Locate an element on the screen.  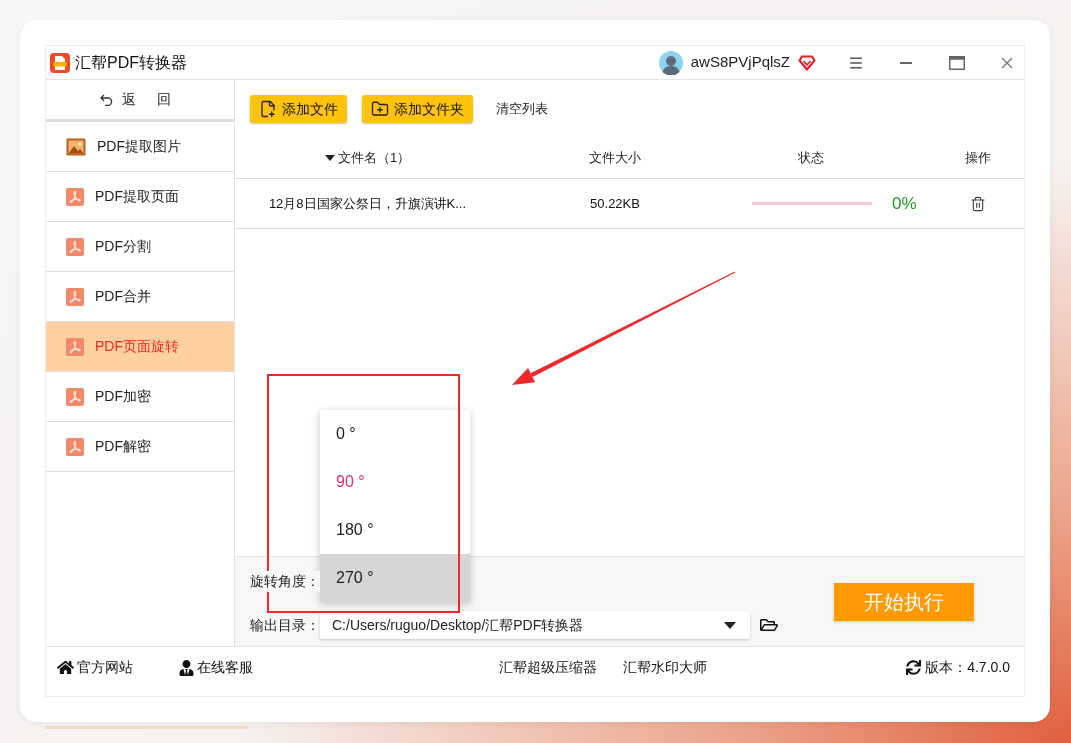
add-button: 添加文件 is located at coordinates (298, 109).